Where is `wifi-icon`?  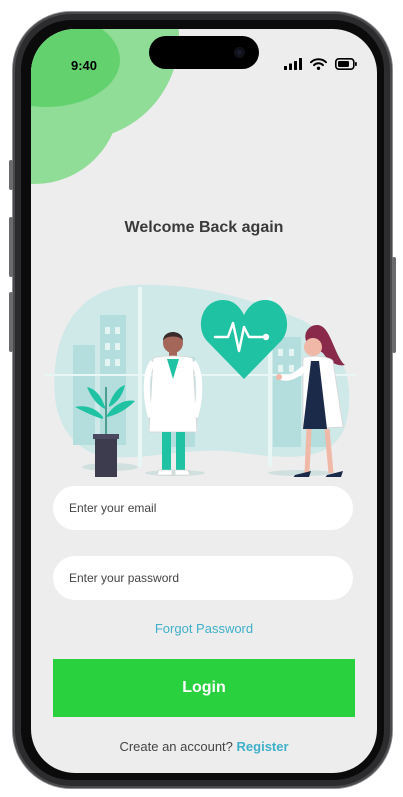
wifi-icon is located at coordinates (318, 64).